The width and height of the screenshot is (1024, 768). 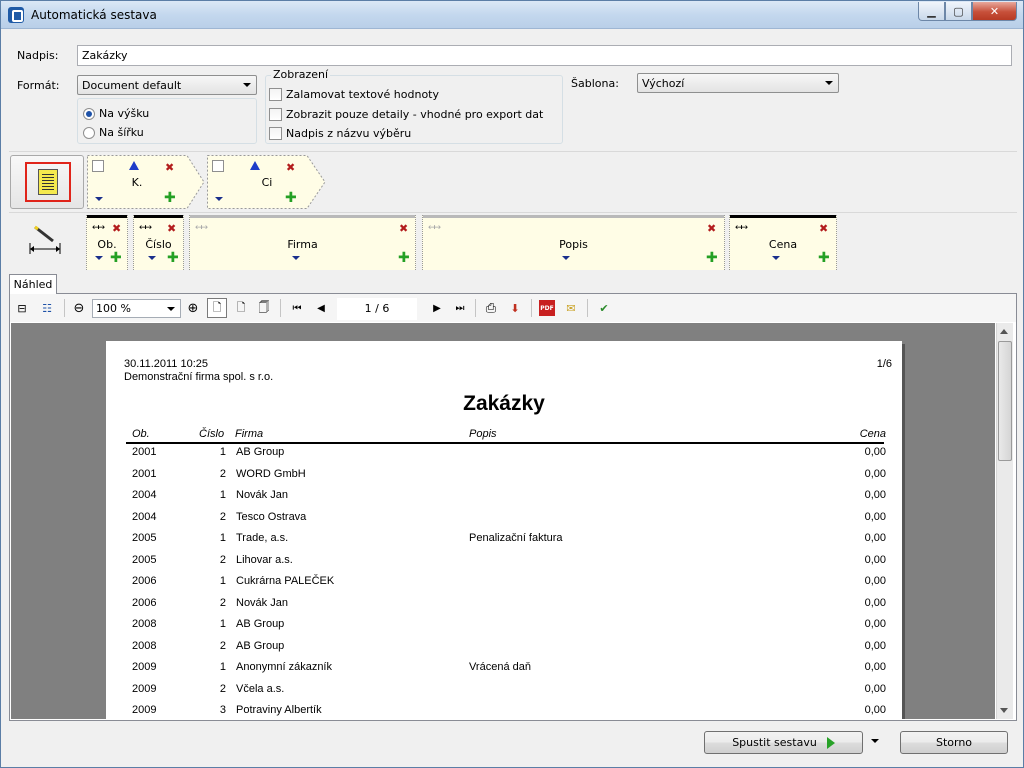 What do you see at coordinates (547, 308) in the screenshot?
I see `export-pdf-icon: PDF` at bounding box center [547, 308].